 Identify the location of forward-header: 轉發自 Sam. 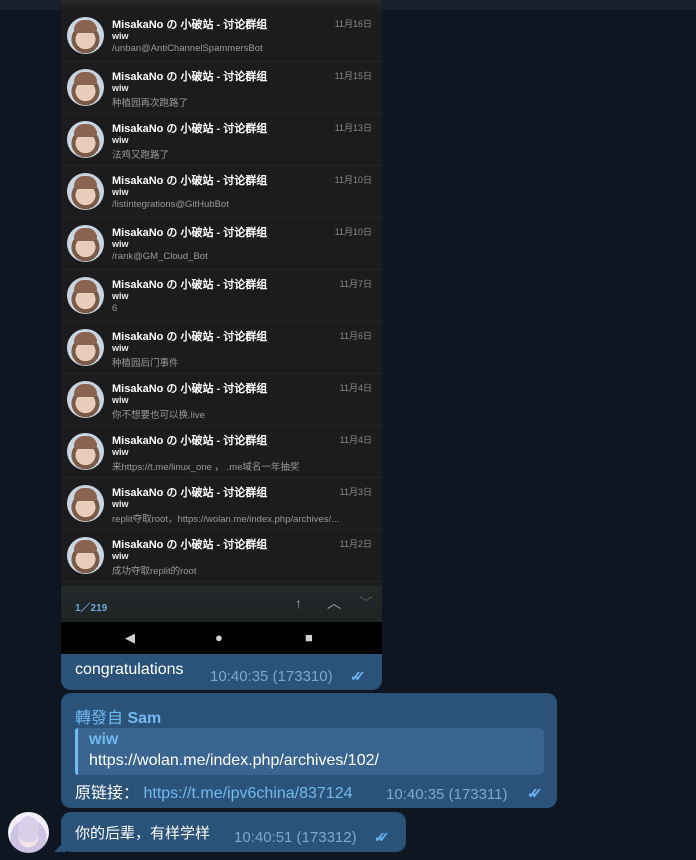
(118, 716).